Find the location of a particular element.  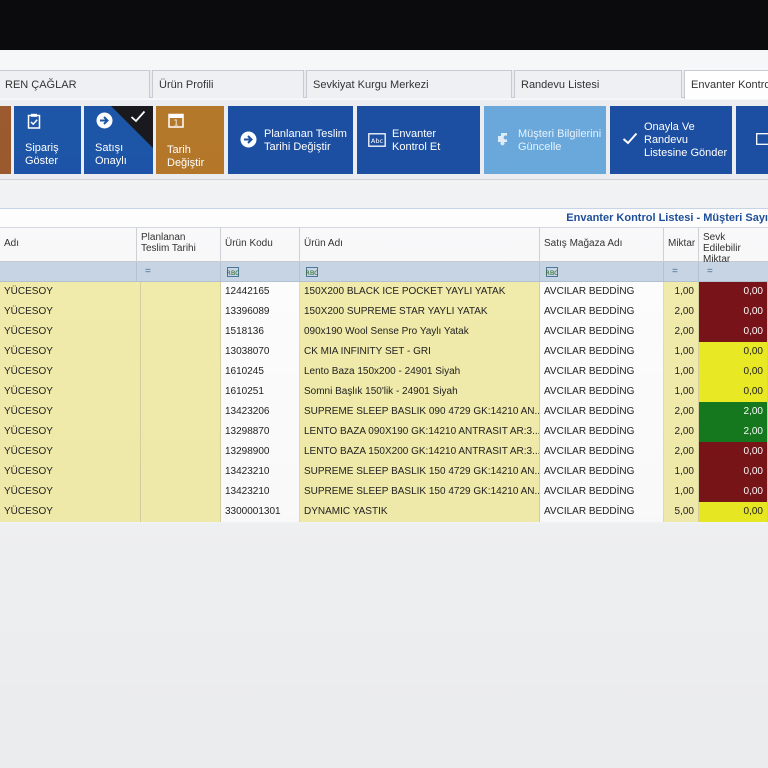

ribbon-button-partial-right is located at coordinates (752, 140).